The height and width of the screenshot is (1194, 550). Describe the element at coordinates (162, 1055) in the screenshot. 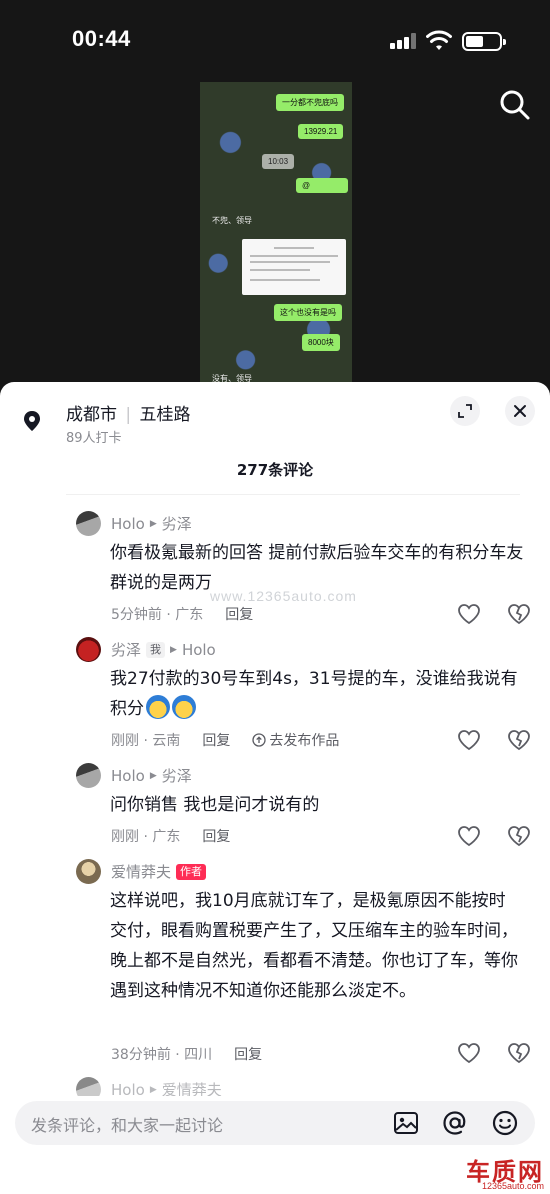

I see `comment-time-location: 38分钟前 · 四川` at that location.